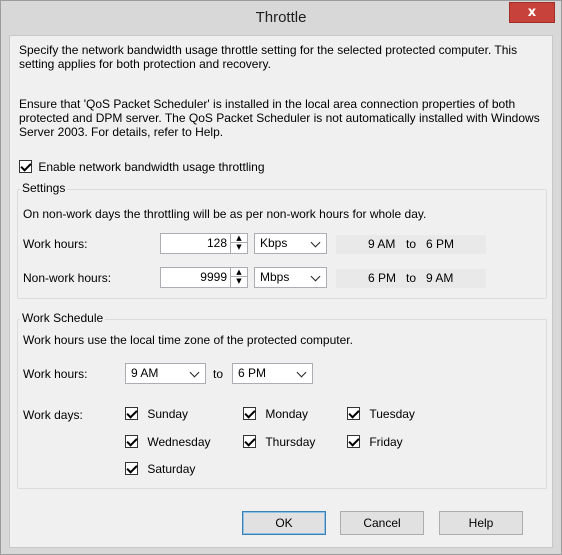 This screenshot has width=562, height=555. I want to click on day-label-thursday: Thursday, so click(290, 442).